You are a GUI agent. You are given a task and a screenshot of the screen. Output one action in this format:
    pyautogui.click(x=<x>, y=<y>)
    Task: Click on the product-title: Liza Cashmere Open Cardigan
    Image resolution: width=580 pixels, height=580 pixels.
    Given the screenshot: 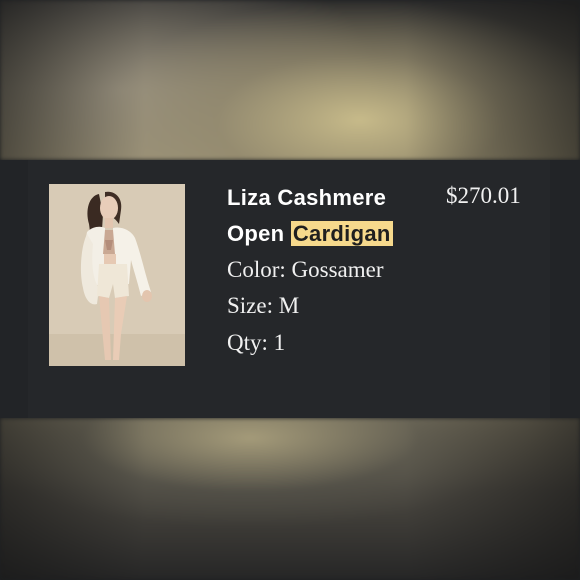 What is the action you would take?
    pyautogui.click(x=327, y=216)
    